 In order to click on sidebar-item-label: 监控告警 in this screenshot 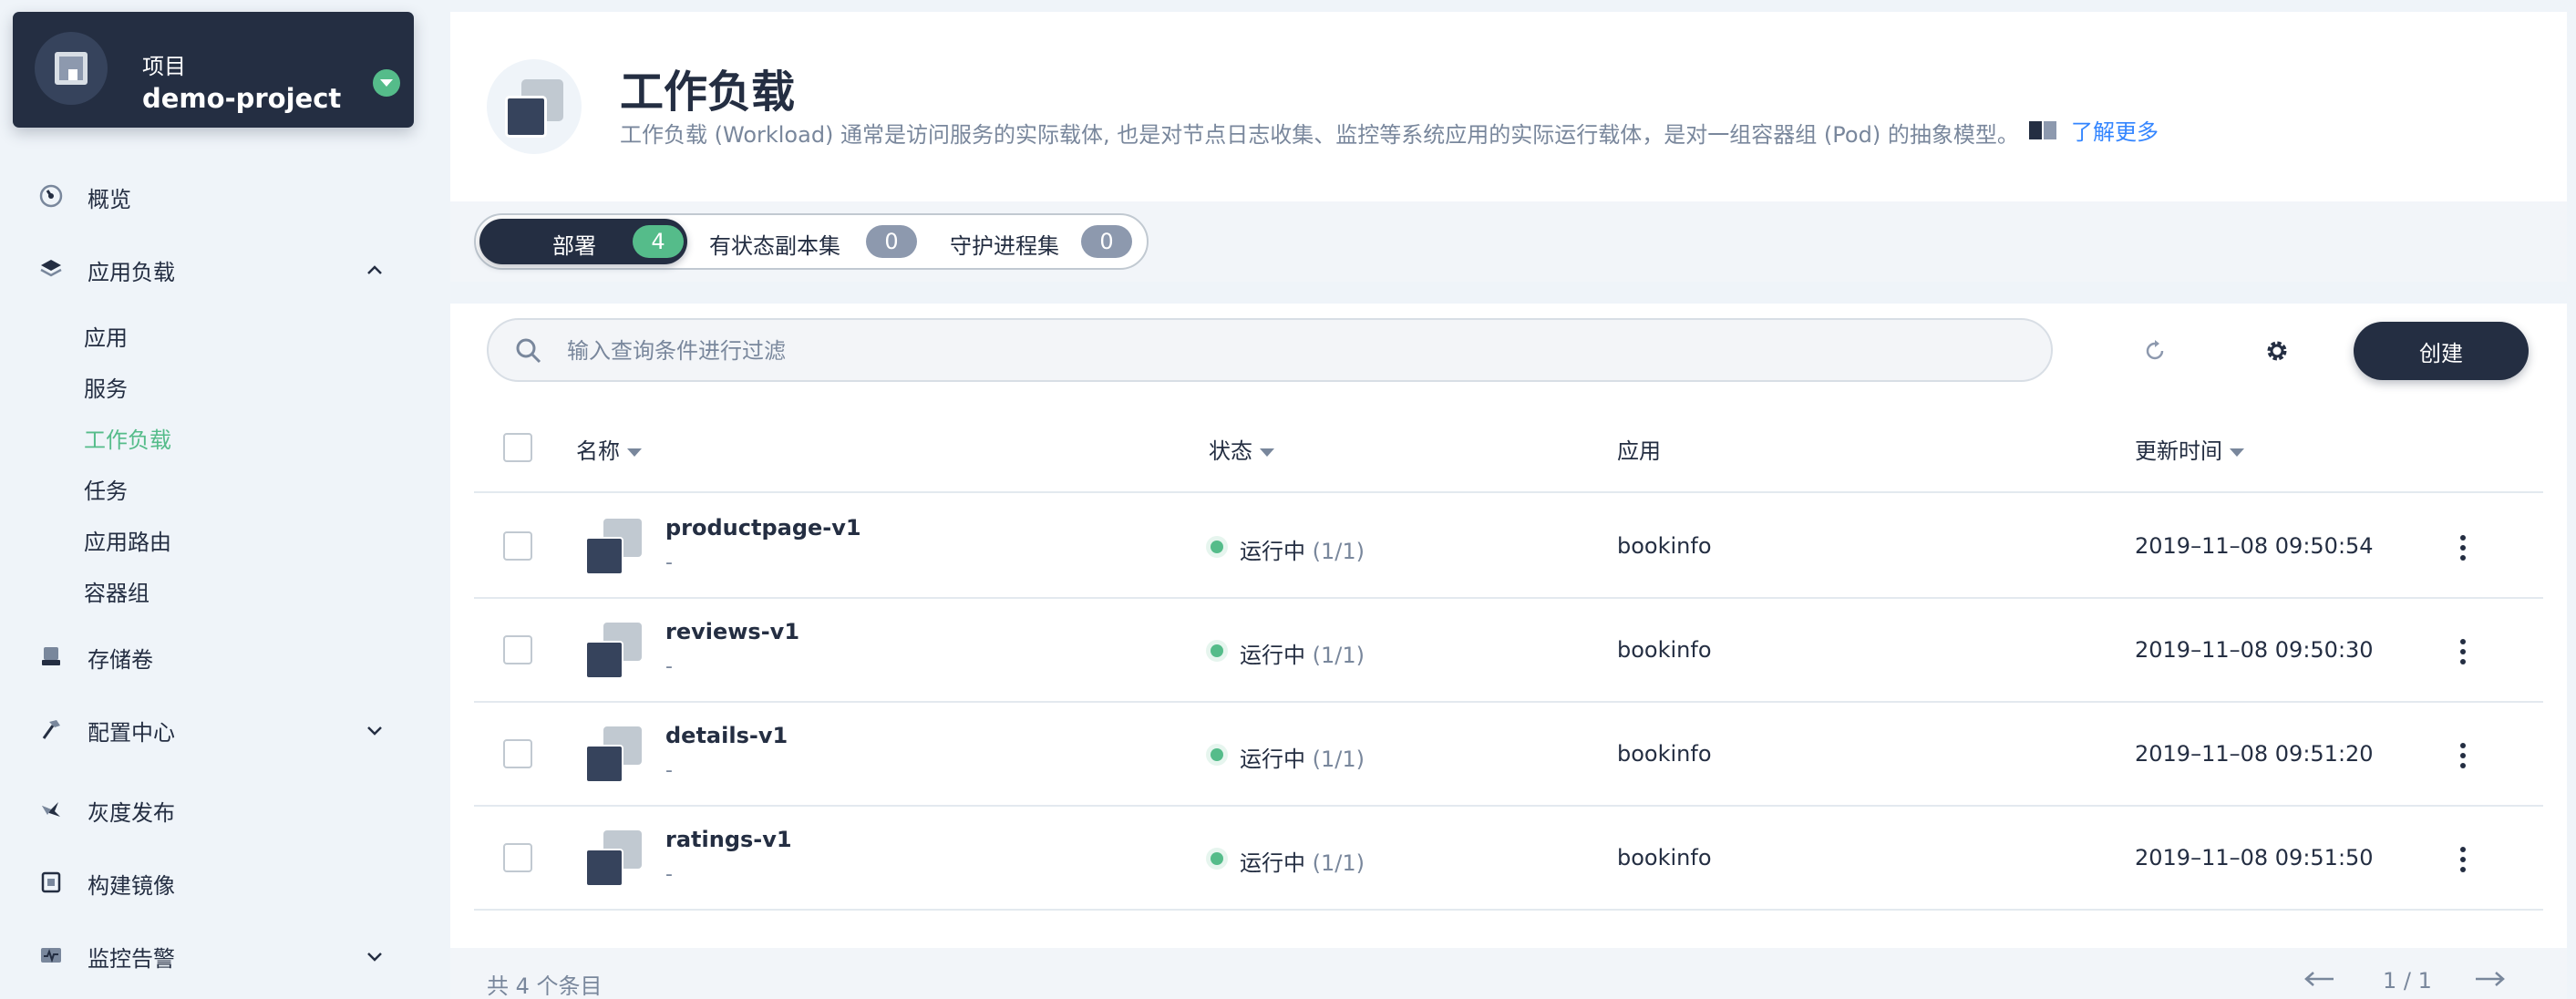, I will do `click(131, 959)`.